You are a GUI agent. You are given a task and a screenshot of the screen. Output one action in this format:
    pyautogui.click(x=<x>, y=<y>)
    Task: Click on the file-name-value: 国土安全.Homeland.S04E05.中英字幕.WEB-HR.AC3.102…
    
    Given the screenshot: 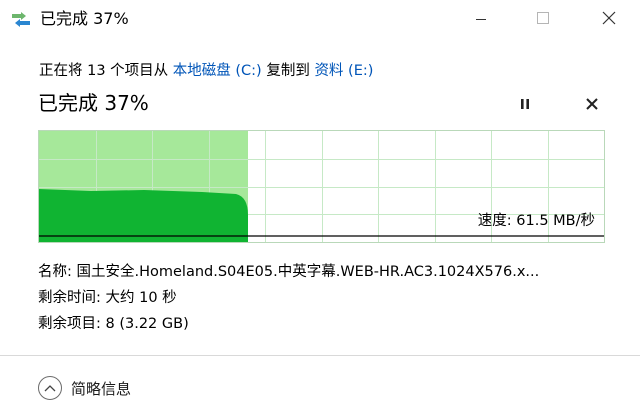 What is the action you would take?
    pyautogui.click(x=308, y=272)
    